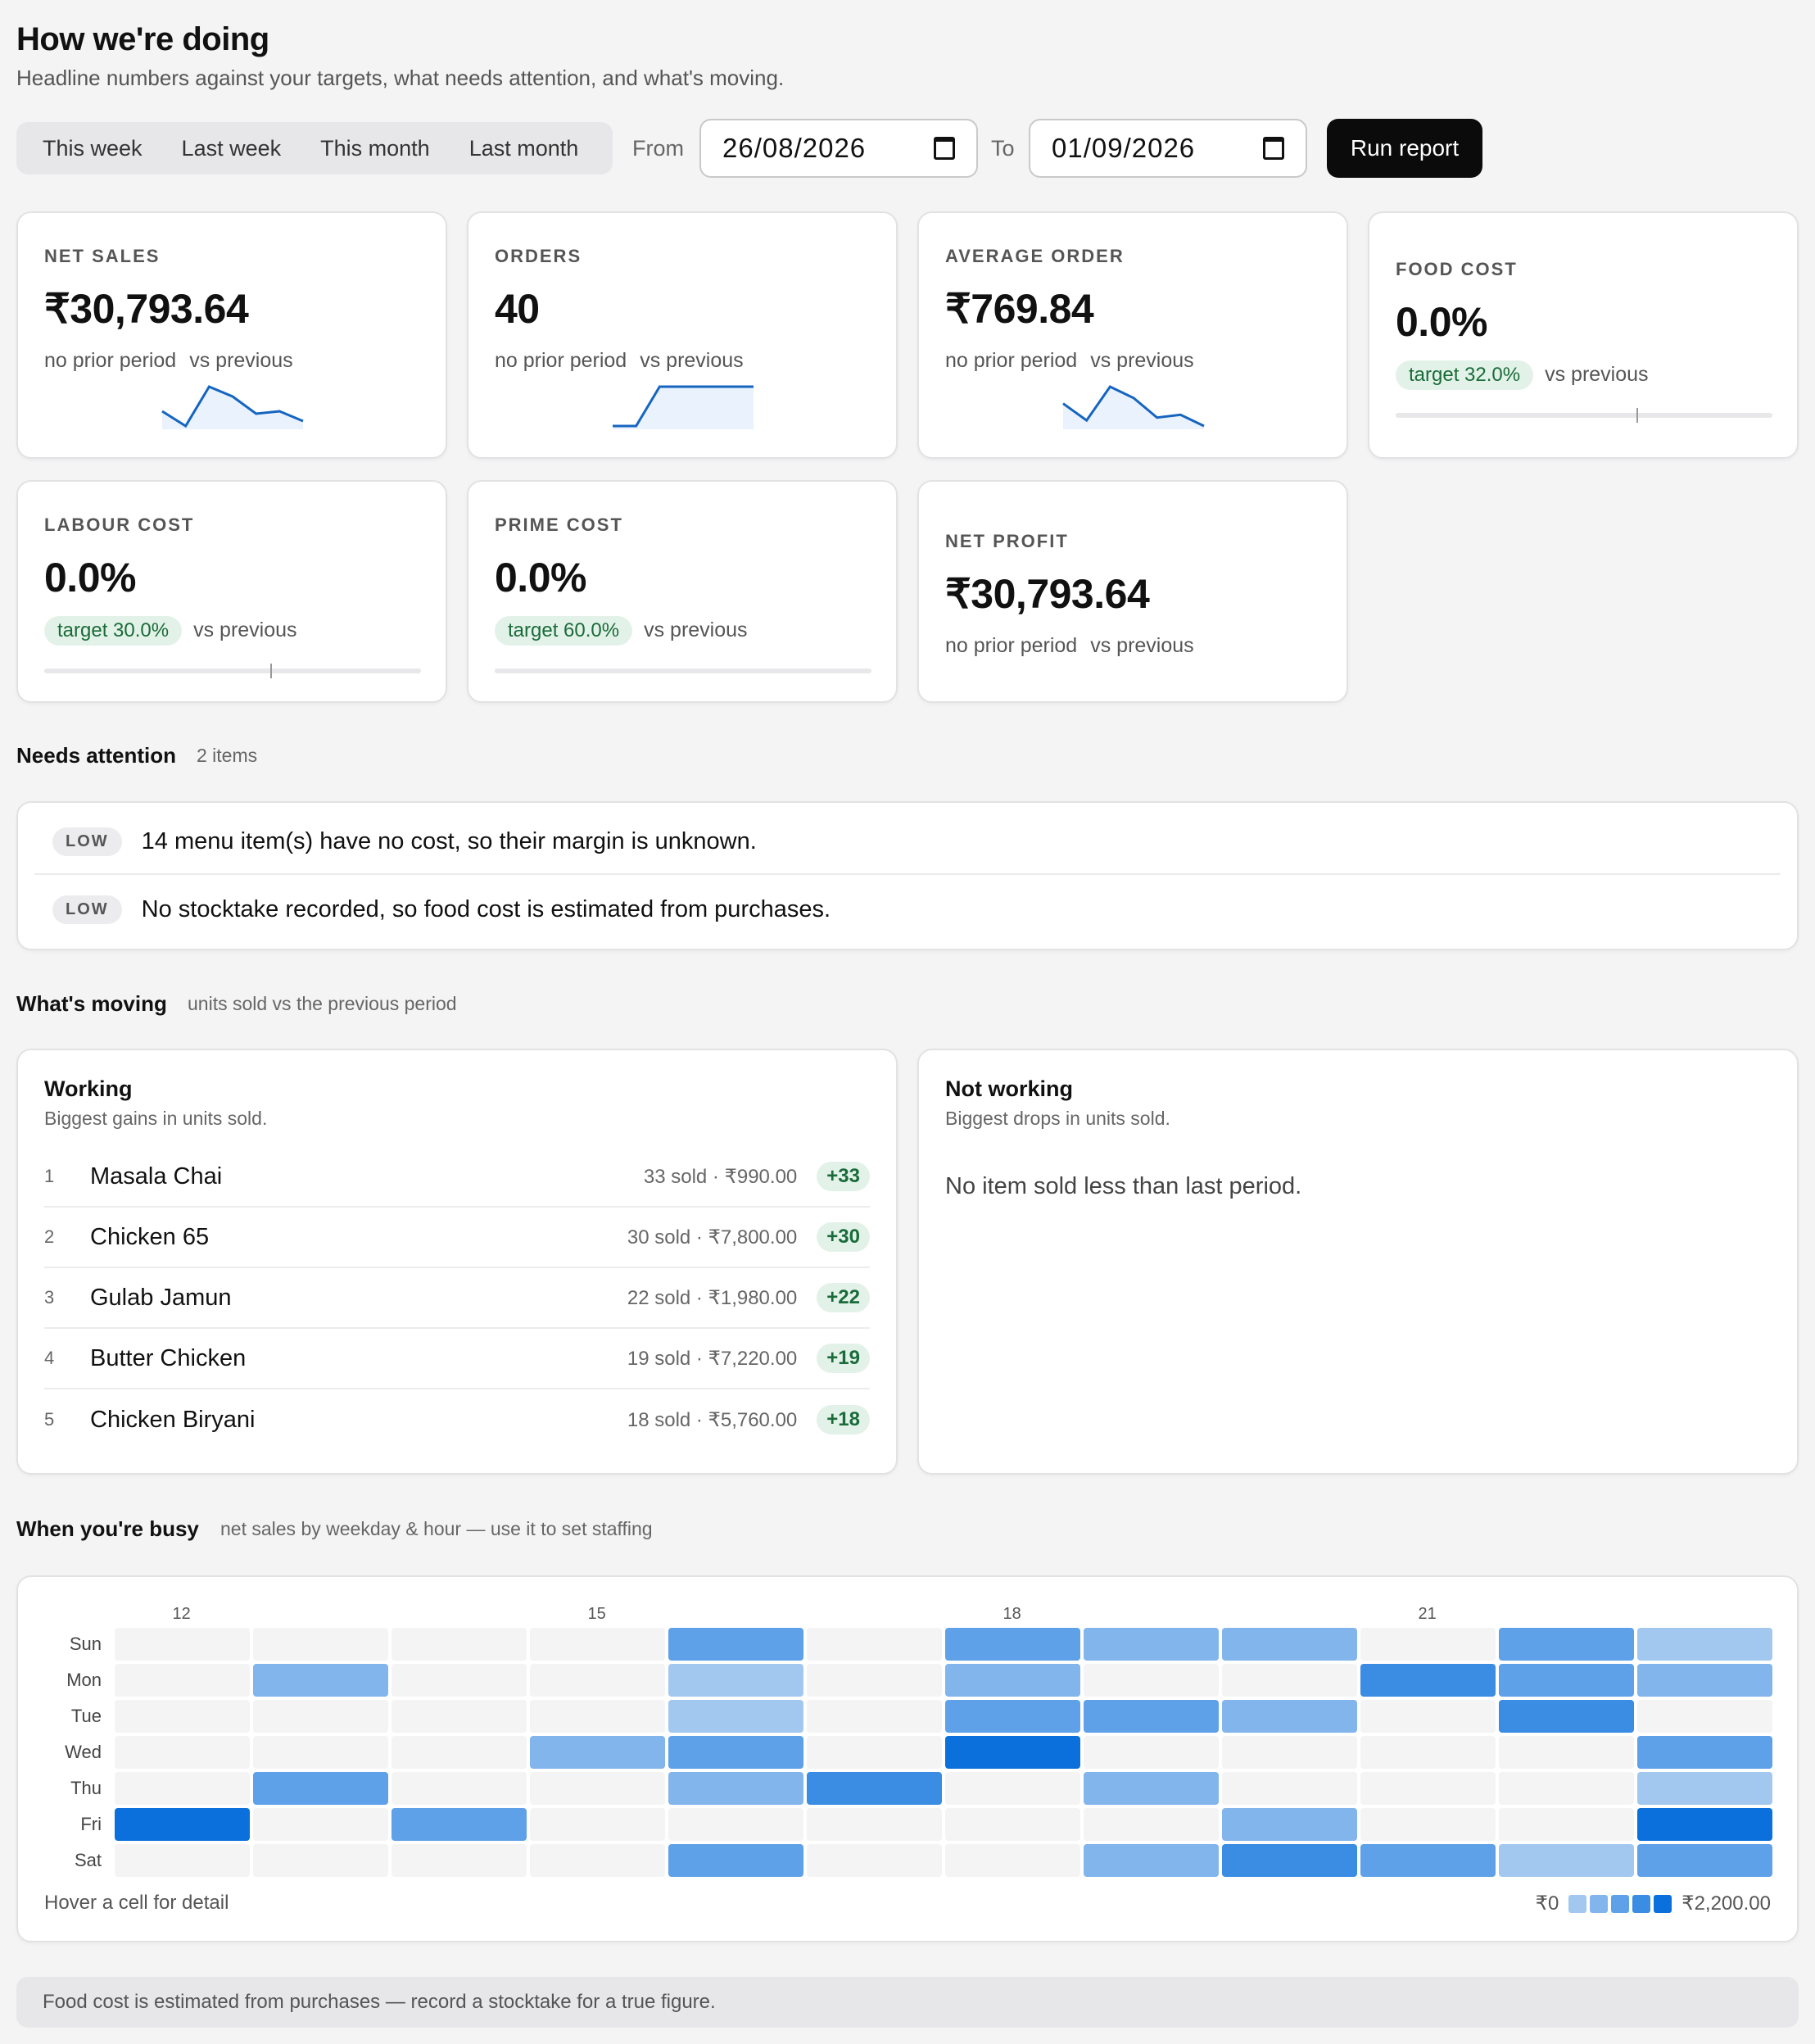  Describe the element at coordinates (85, 1644) in the screenshot. I see `weekday-label: Sun` at that location.